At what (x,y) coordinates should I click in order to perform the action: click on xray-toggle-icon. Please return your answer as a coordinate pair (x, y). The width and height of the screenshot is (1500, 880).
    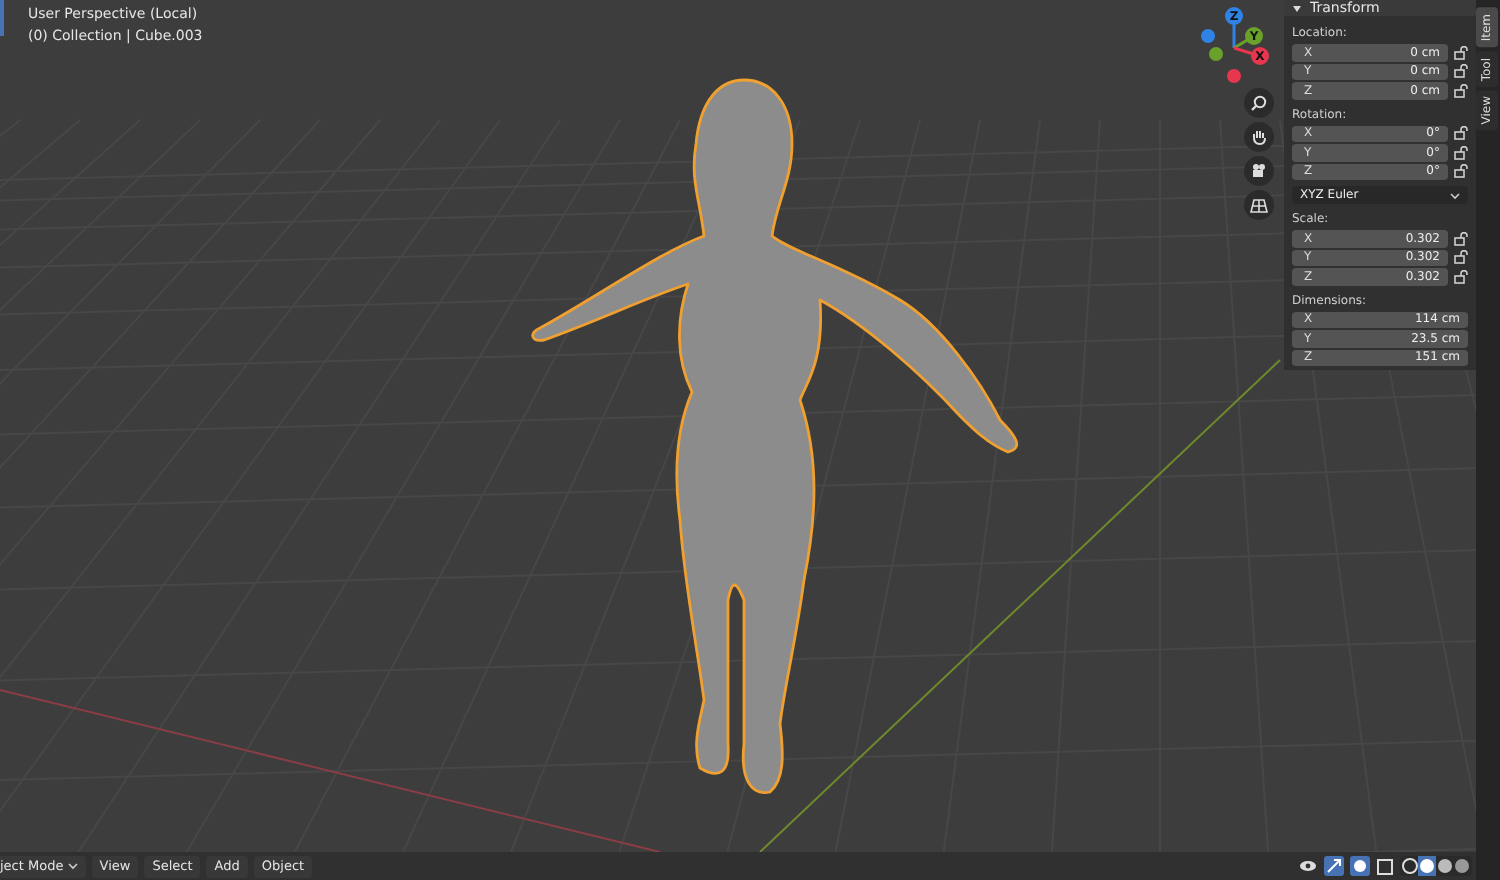
    Looking at the image, I should click on (1385, 866).